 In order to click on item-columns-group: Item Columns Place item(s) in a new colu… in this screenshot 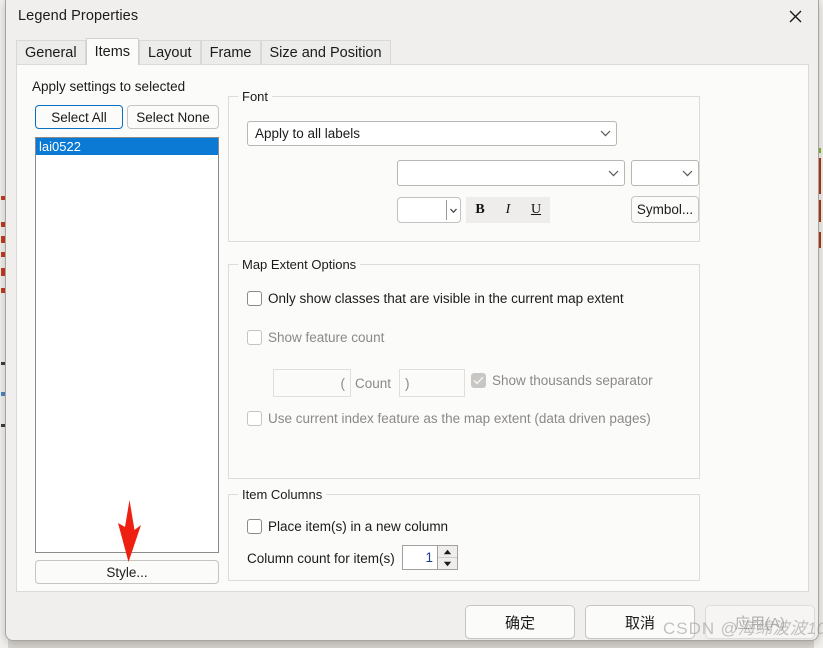, I will do `click(464, 534)`.